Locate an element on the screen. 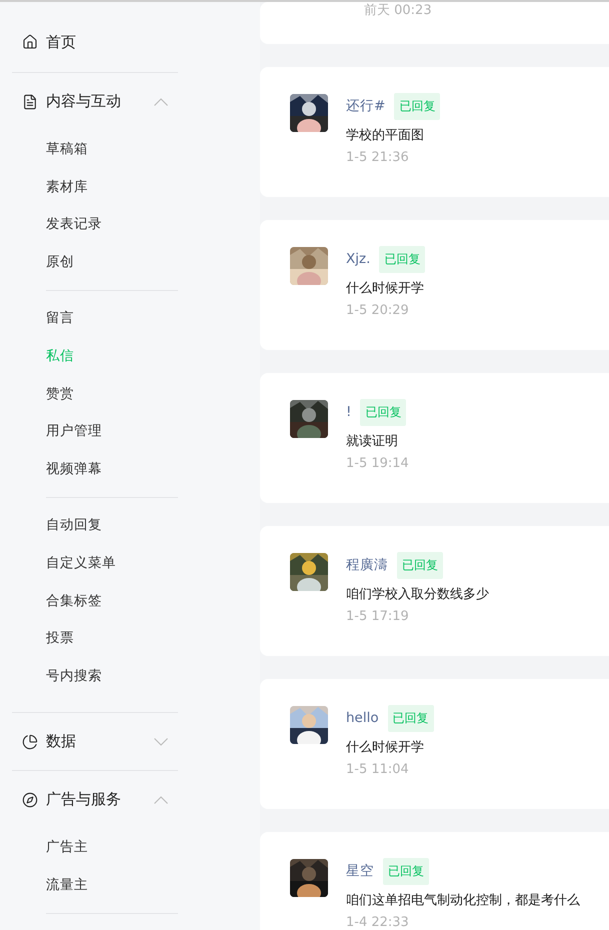  sender-name: hello is located at coordinates (362, 718).